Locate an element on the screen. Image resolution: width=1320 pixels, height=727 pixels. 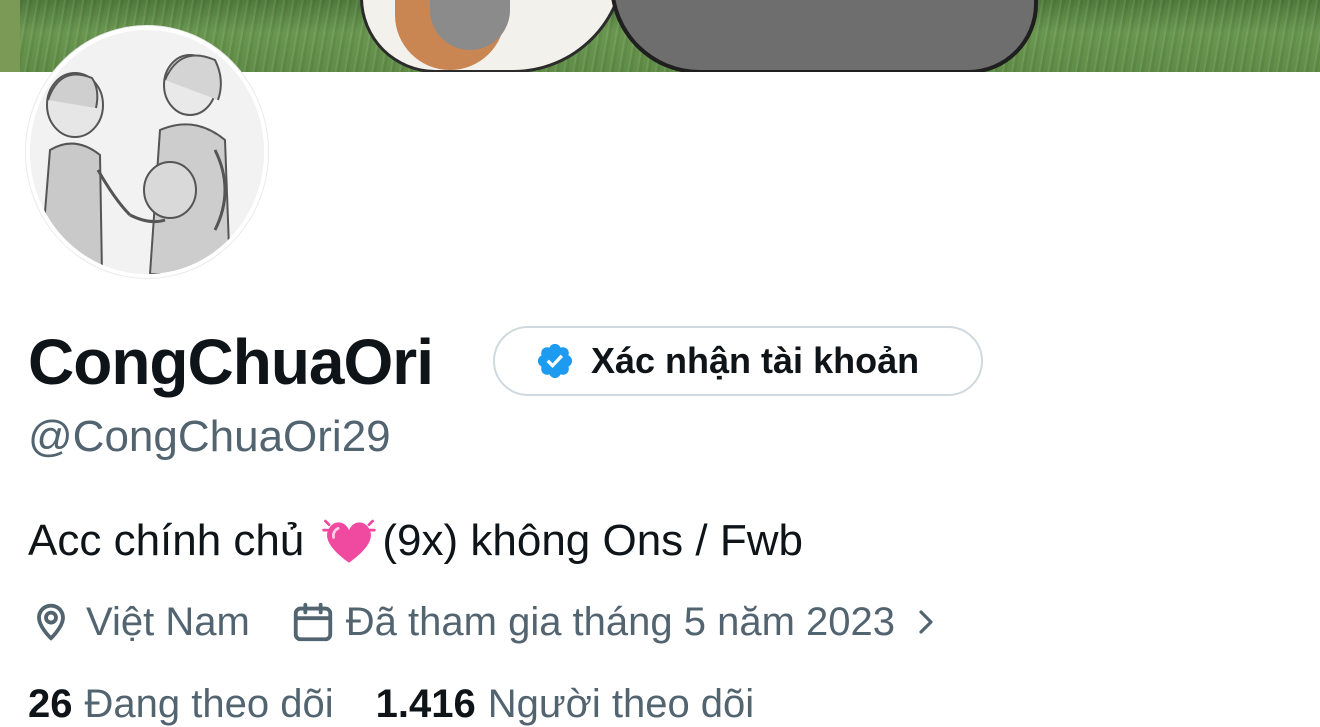
joined-date-text: Đã tham gia tháng 5 năm 2023 is located at coordinates (620, 621).